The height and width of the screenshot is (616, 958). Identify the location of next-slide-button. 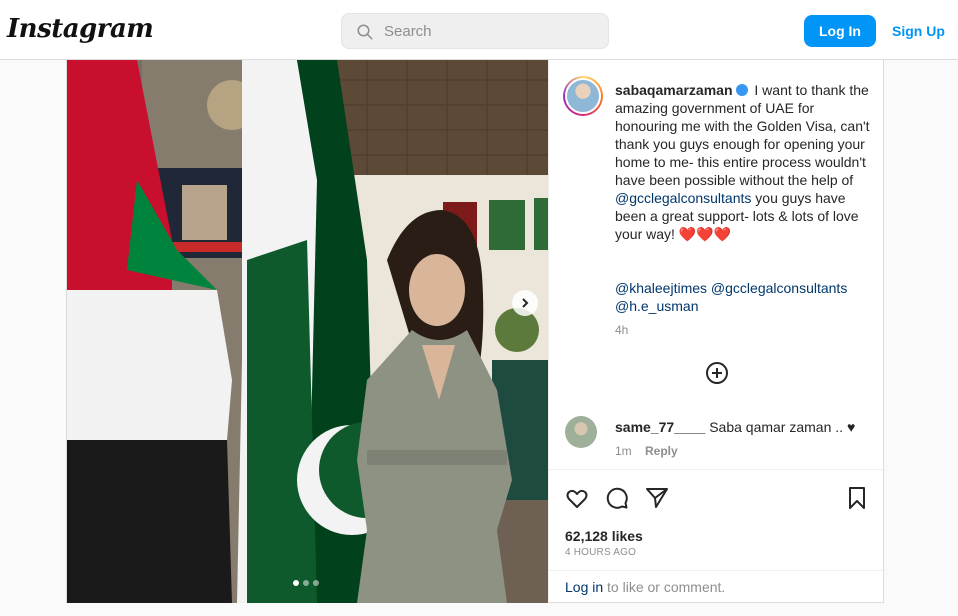
(525, 303).